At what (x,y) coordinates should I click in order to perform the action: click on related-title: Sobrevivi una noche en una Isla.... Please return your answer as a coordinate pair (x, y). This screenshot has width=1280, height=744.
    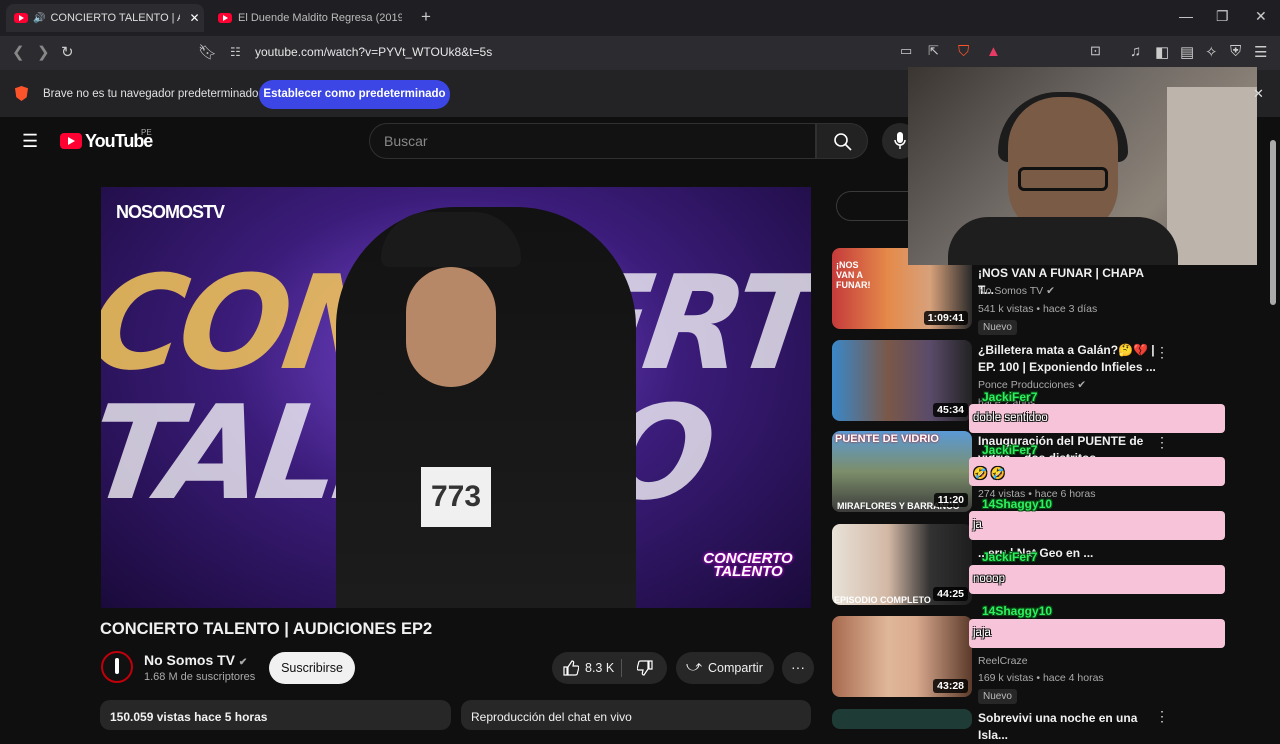
    Looking at the image, I should click on (1068, 727).